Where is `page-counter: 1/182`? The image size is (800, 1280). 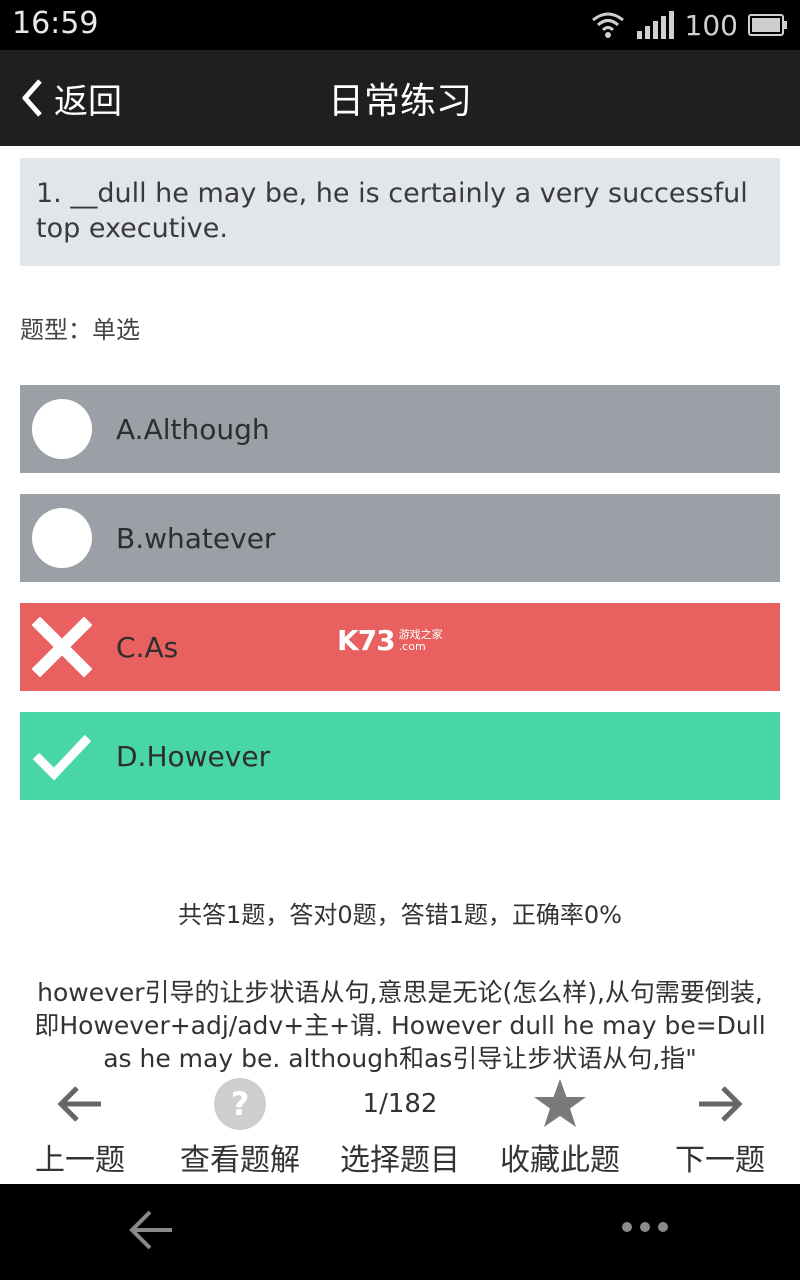
page-counter: 1/182 is located at coordinates (400, 1104).